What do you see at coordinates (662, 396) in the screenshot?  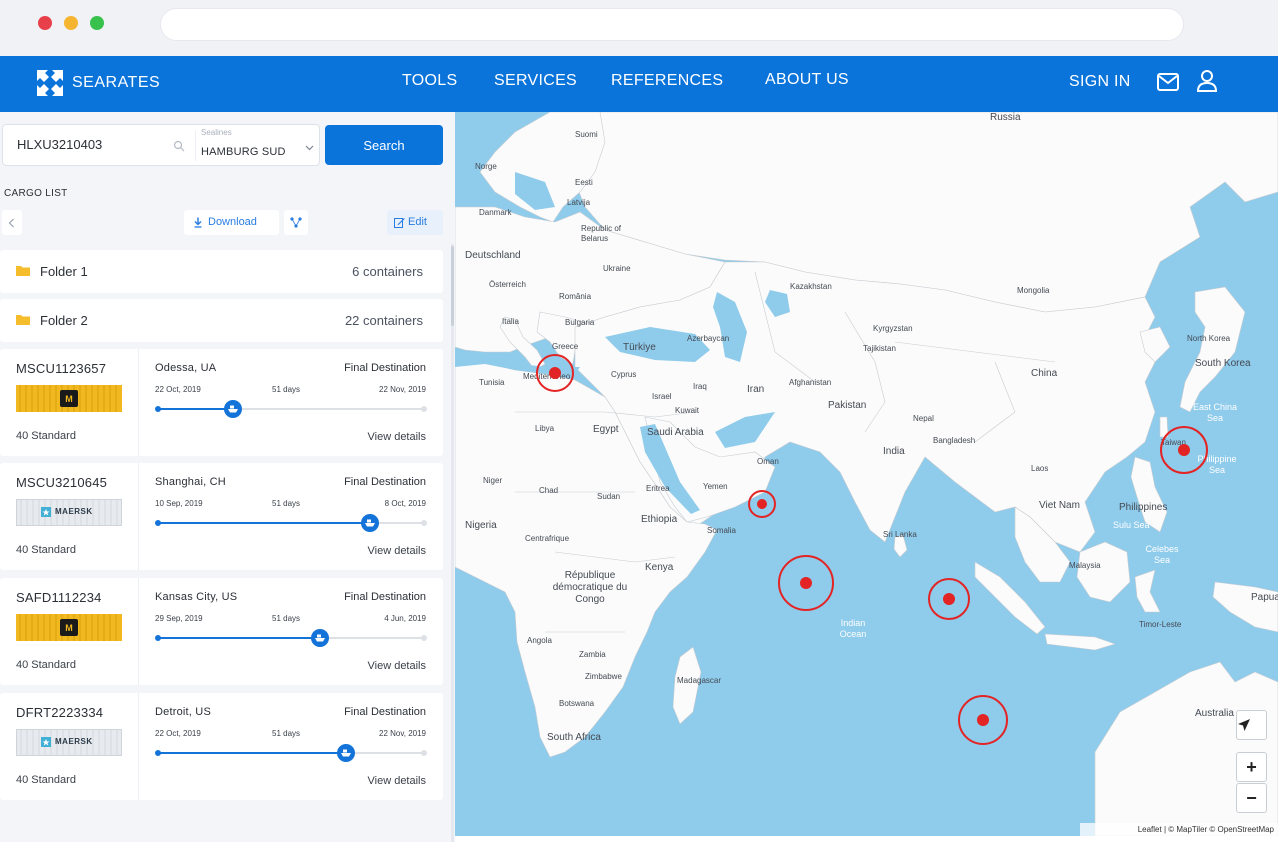 I see `map-place-label: Israel` at bounding box center [662, 396].